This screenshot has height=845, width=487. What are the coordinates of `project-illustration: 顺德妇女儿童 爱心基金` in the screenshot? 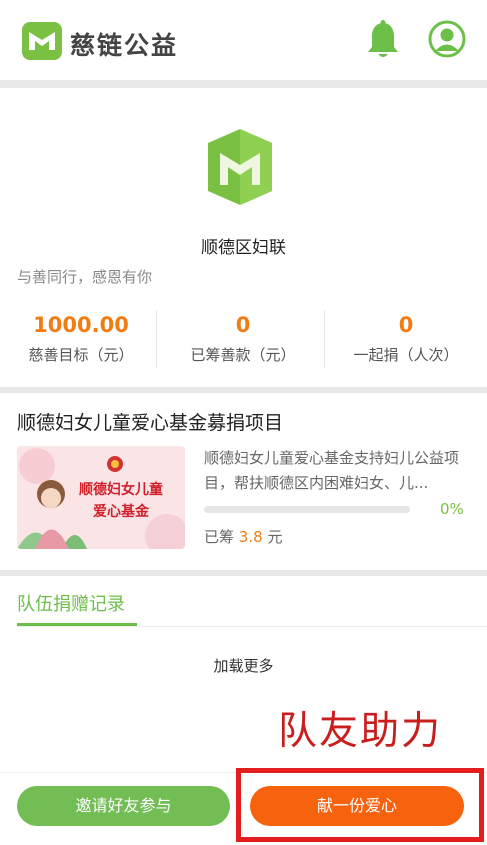 It's located at (101, 497).